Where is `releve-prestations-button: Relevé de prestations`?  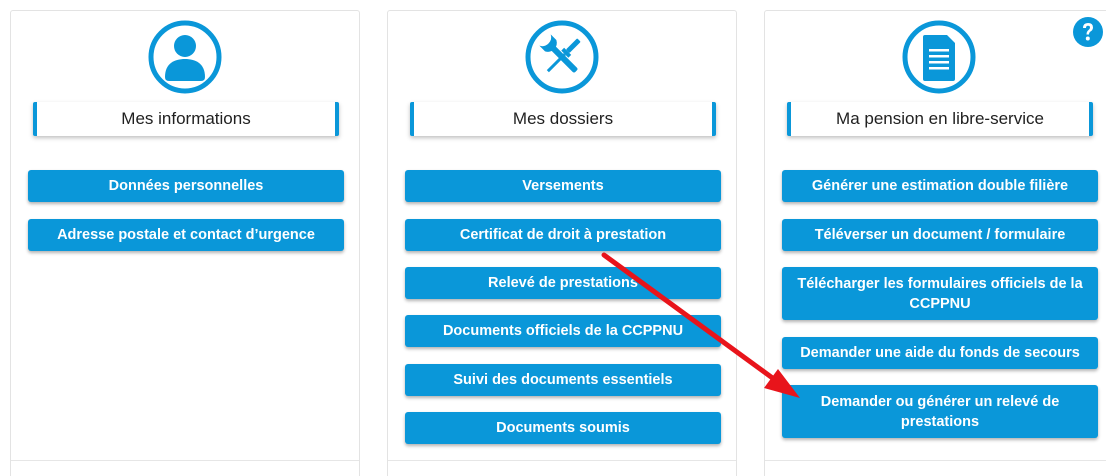
releve-prestations-button: Relevé de prestations is located at coordinates (563, 283).